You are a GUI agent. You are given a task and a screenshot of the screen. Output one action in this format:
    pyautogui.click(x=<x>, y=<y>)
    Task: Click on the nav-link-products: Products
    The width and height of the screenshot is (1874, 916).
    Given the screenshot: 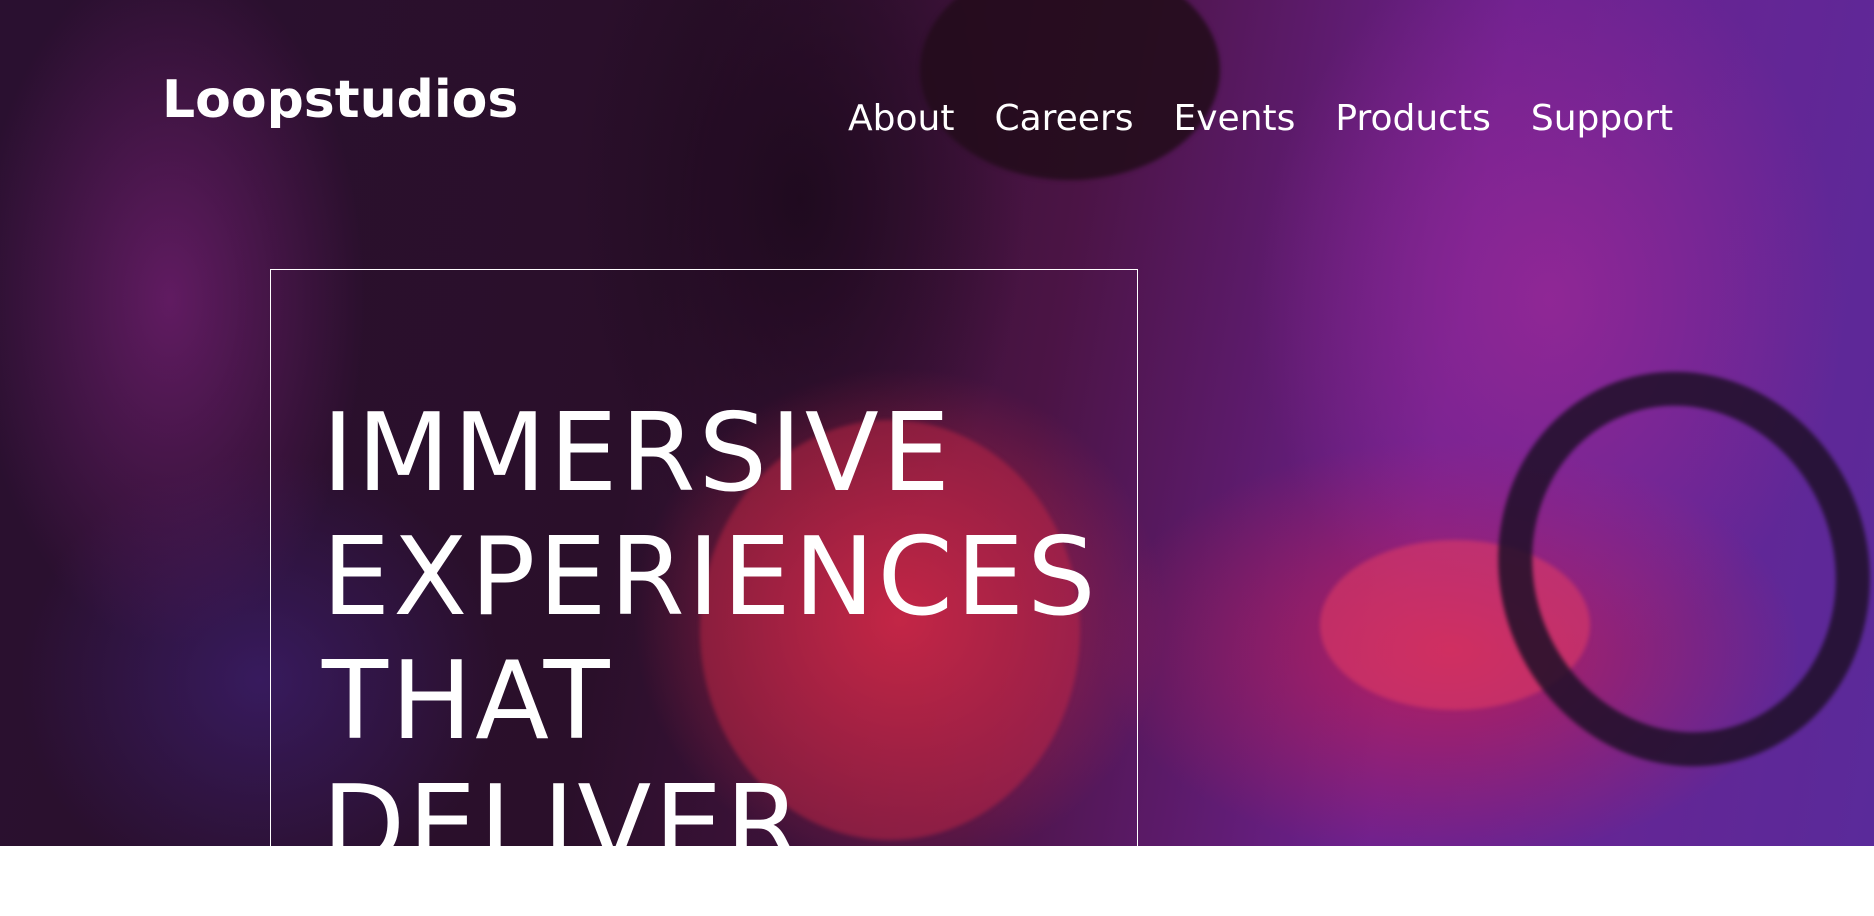 What is the action you would take?
    pyautogui.click(x=1412, y=118)
    